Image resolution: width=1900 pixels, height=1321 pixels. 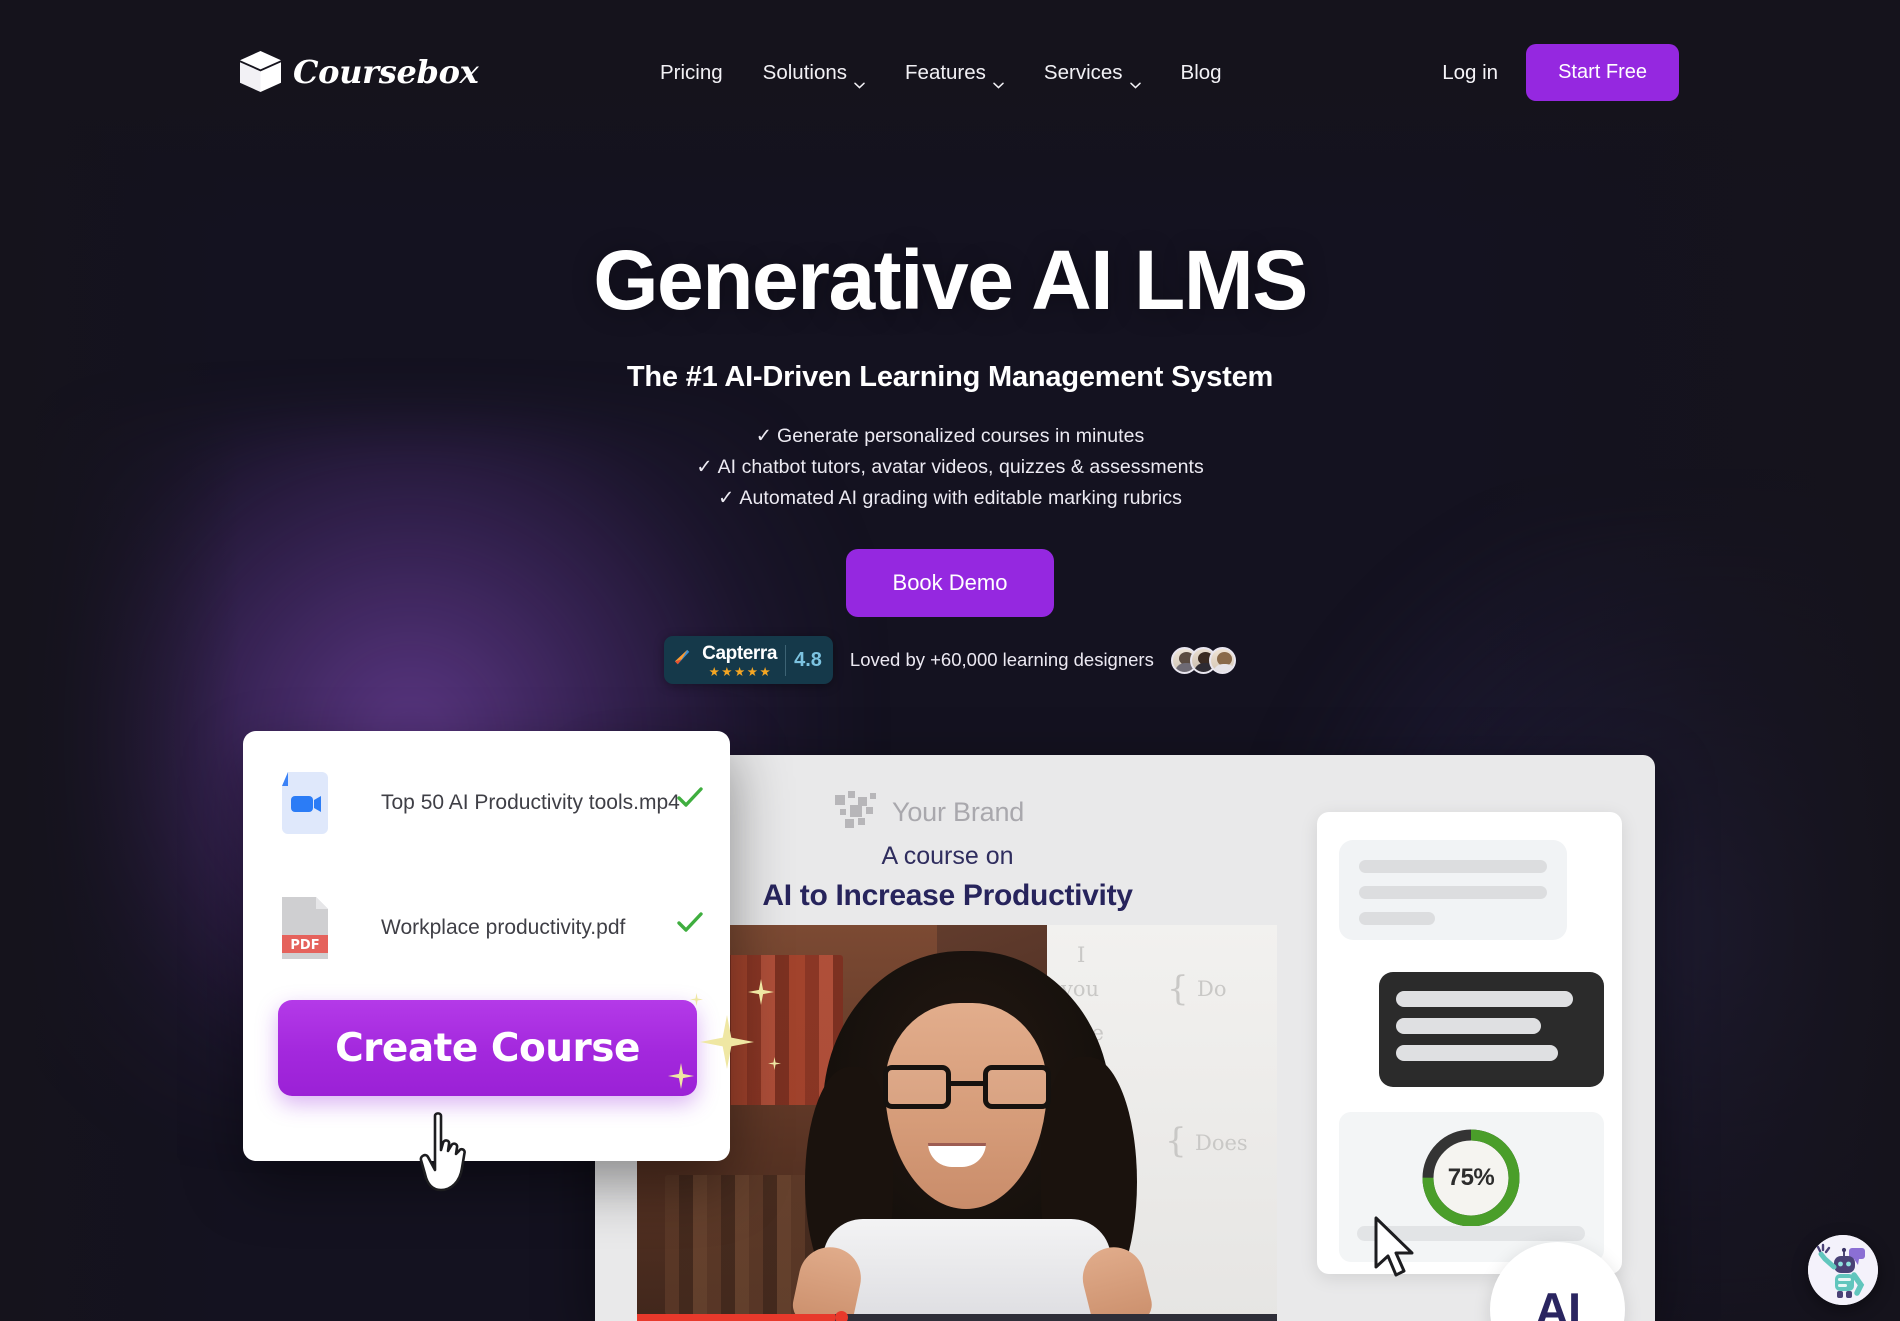 What do you see at coordinates (858, 812) in the screenshot?
I see `squares-pattern-icon` at bounding box center [858, 812].